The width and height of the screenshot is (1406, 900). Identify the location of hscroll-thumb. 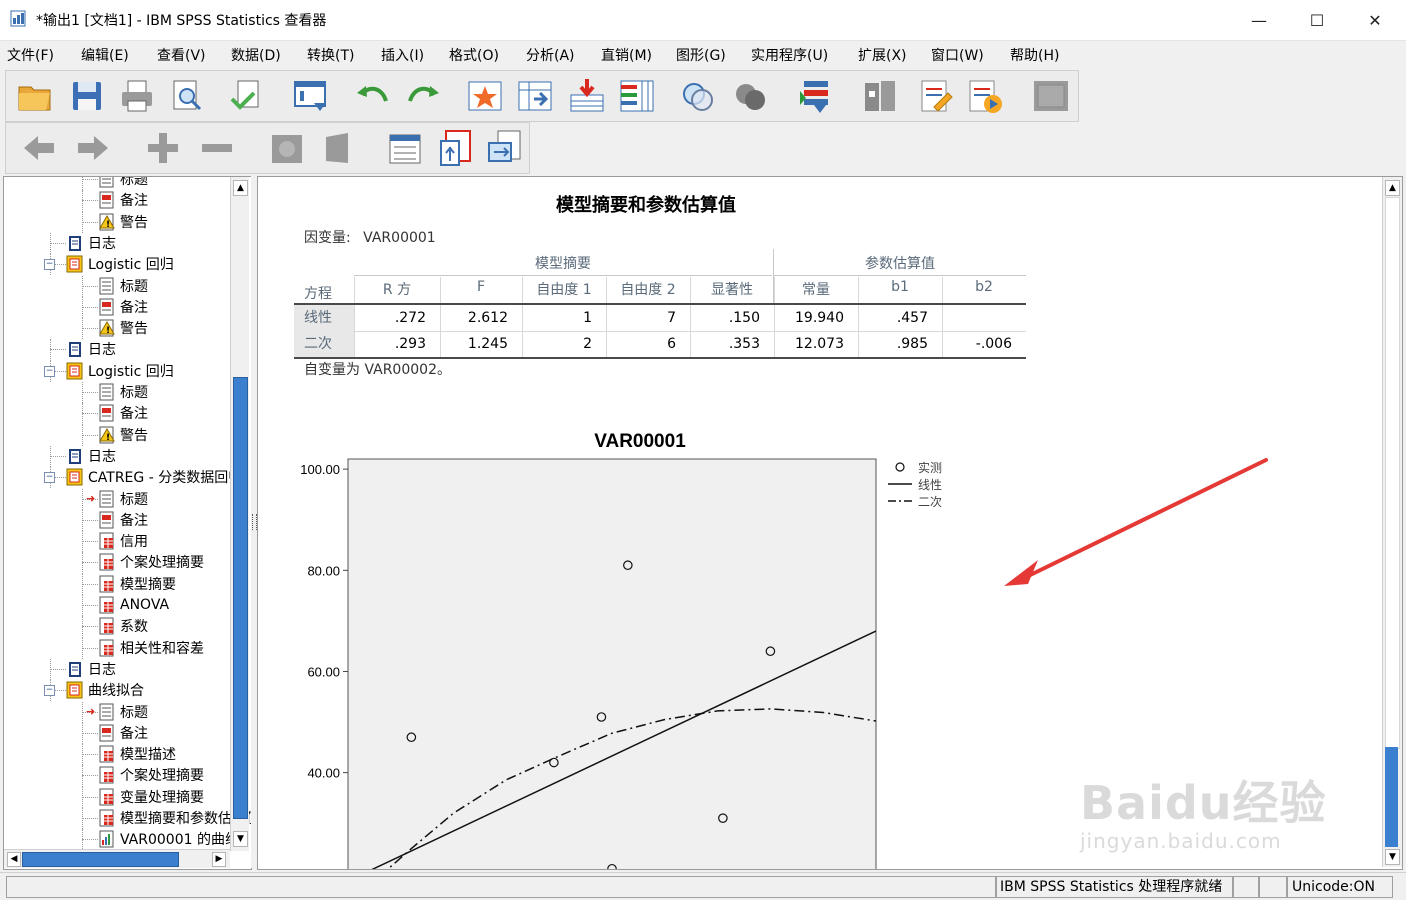
(100, 859).